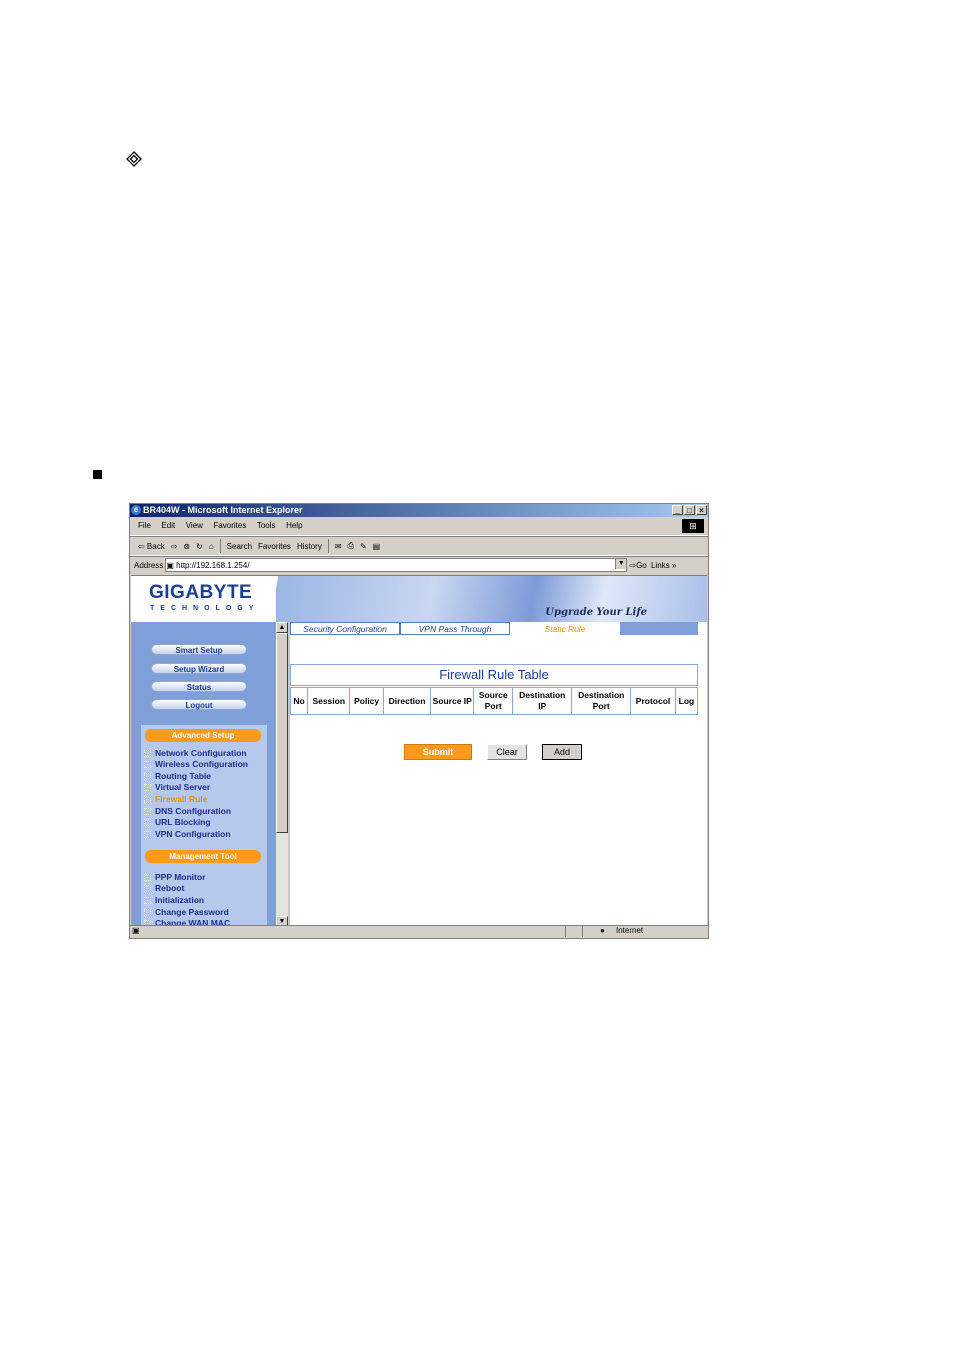  Describe the element at coordinates (366, 701) in the screenshot. I see `column-header: Policy` at that location.